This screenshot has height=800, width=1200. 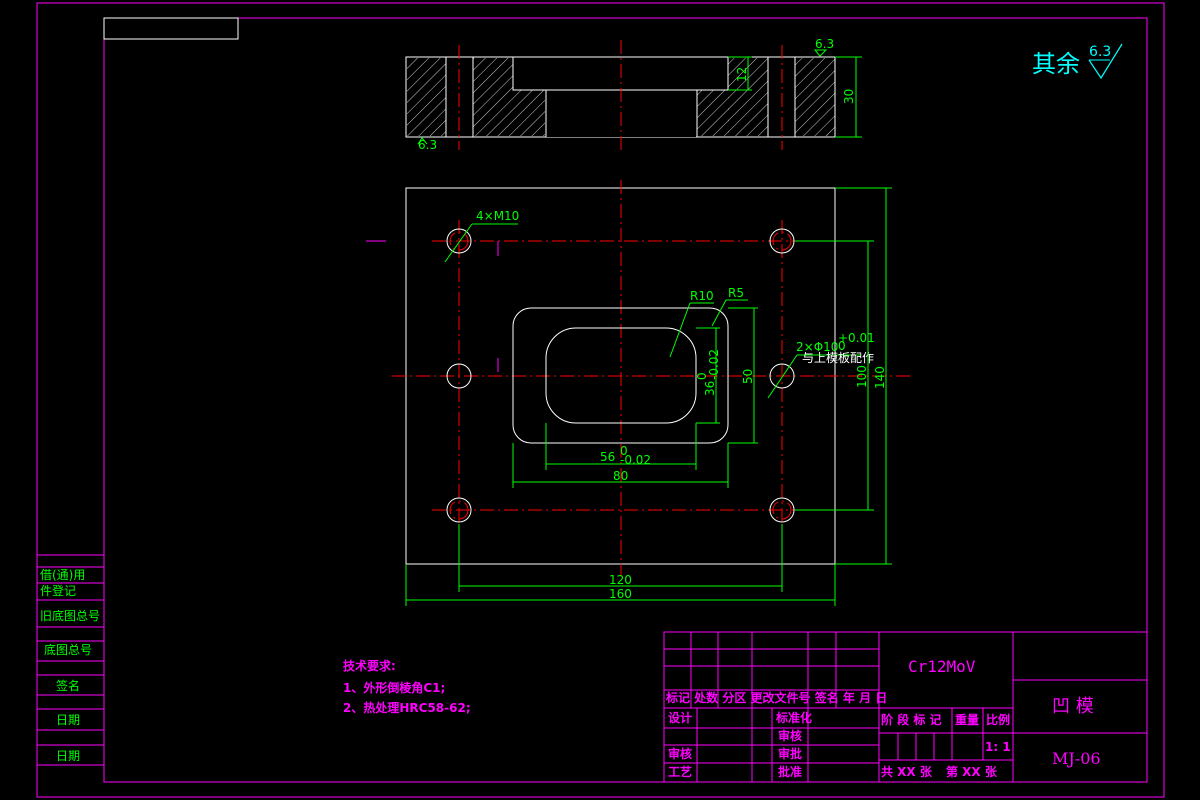 What do you see at coordinates (633, 94) in the screenshot?
I see `section-view: 30 12 6.3 6.3` at bounding box center [633, 94].